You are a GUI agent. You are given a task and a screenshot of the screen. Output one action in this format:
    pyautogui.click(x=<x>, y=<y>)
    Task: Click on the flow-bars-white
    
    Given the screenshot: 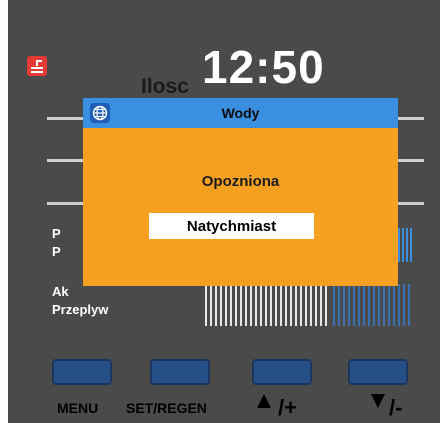 What is the action you would take?
    pyautogui.click(x=266, y=305)
    